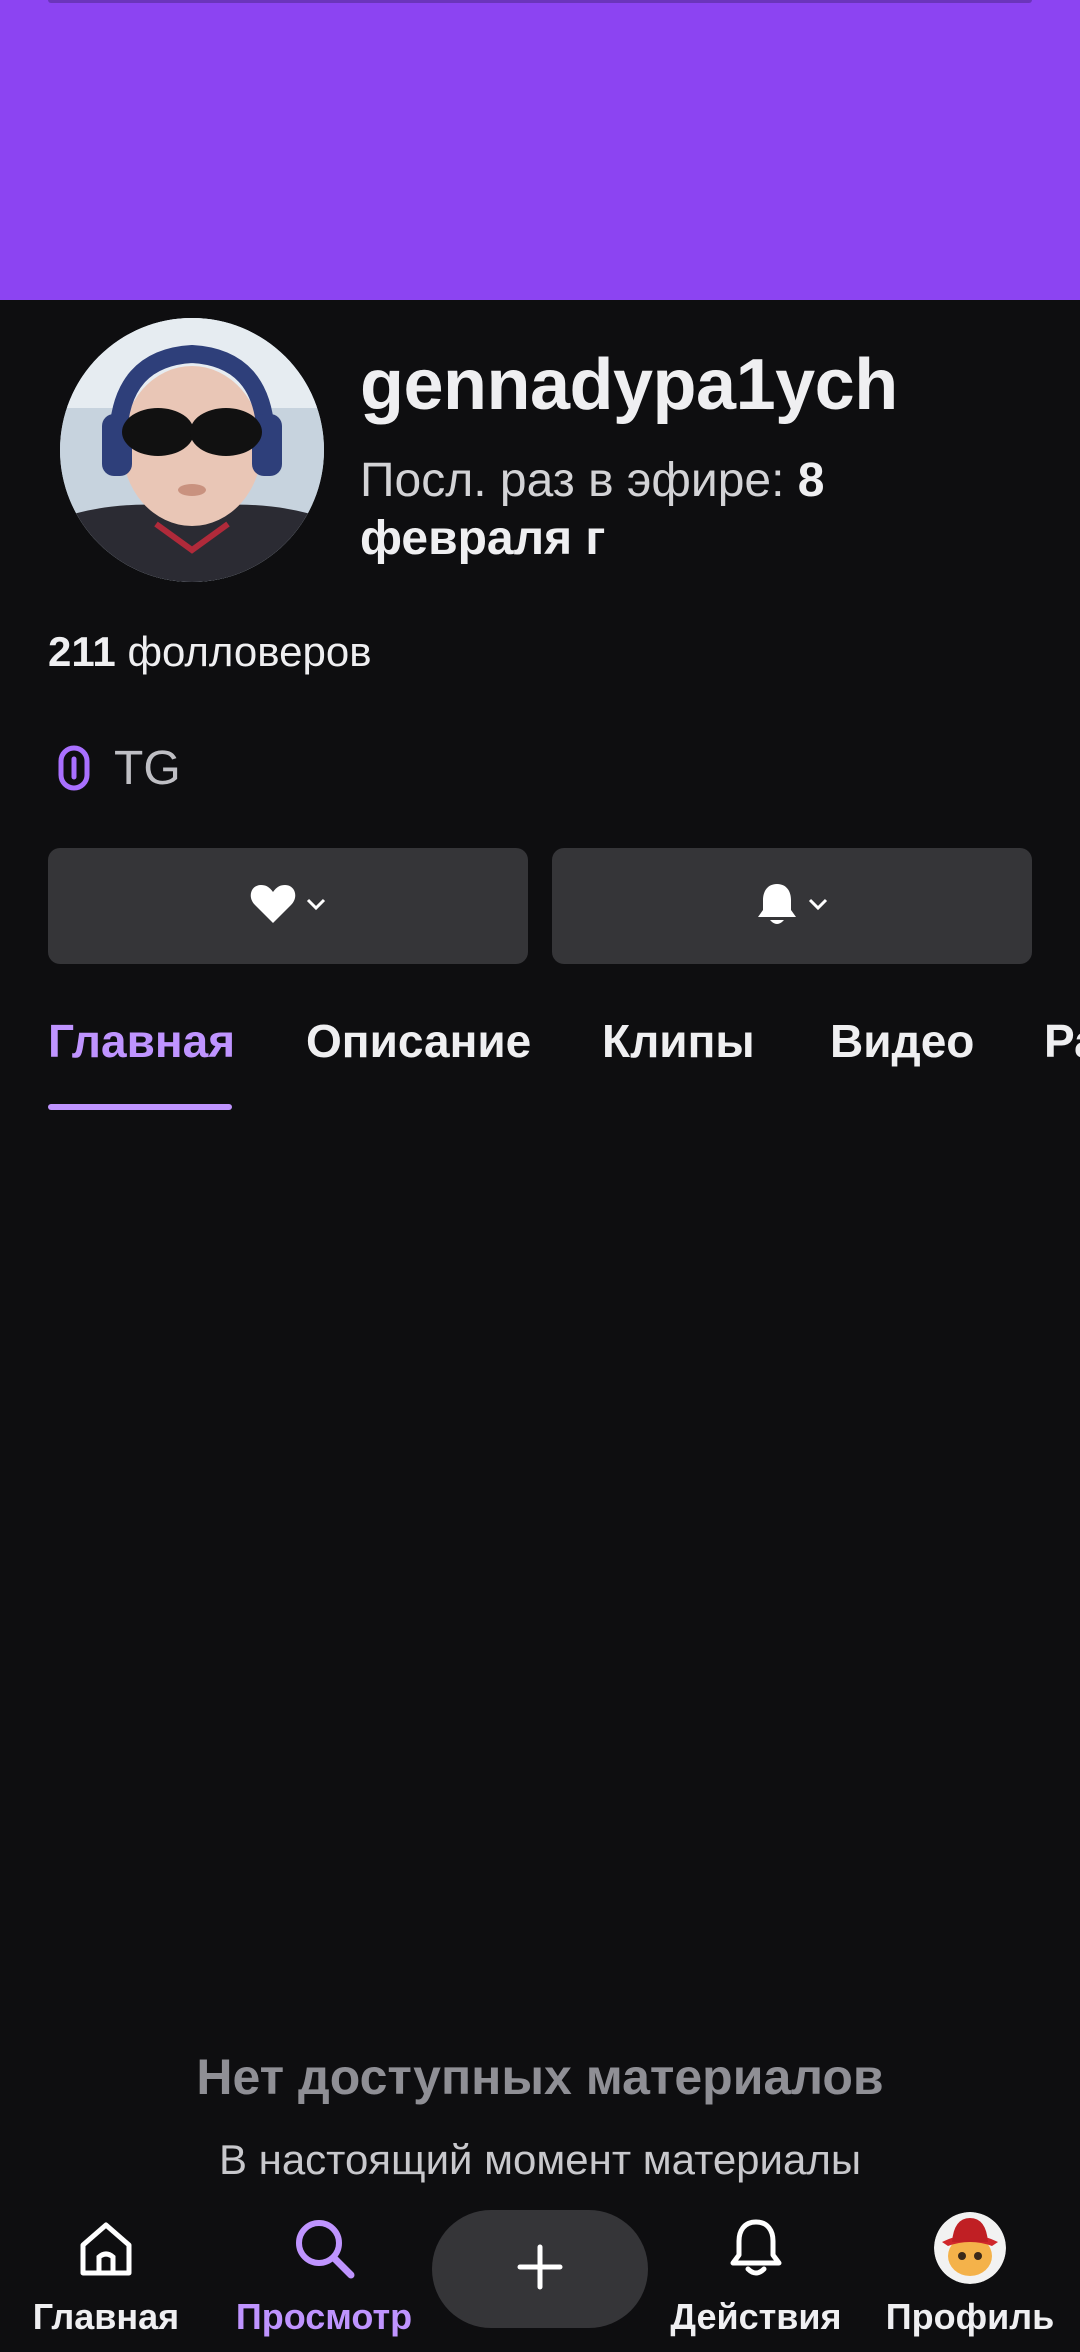 The height and width of the screenshot is (2352, 1080). I want to click on tab-about: Описание, so click(418, 1041).